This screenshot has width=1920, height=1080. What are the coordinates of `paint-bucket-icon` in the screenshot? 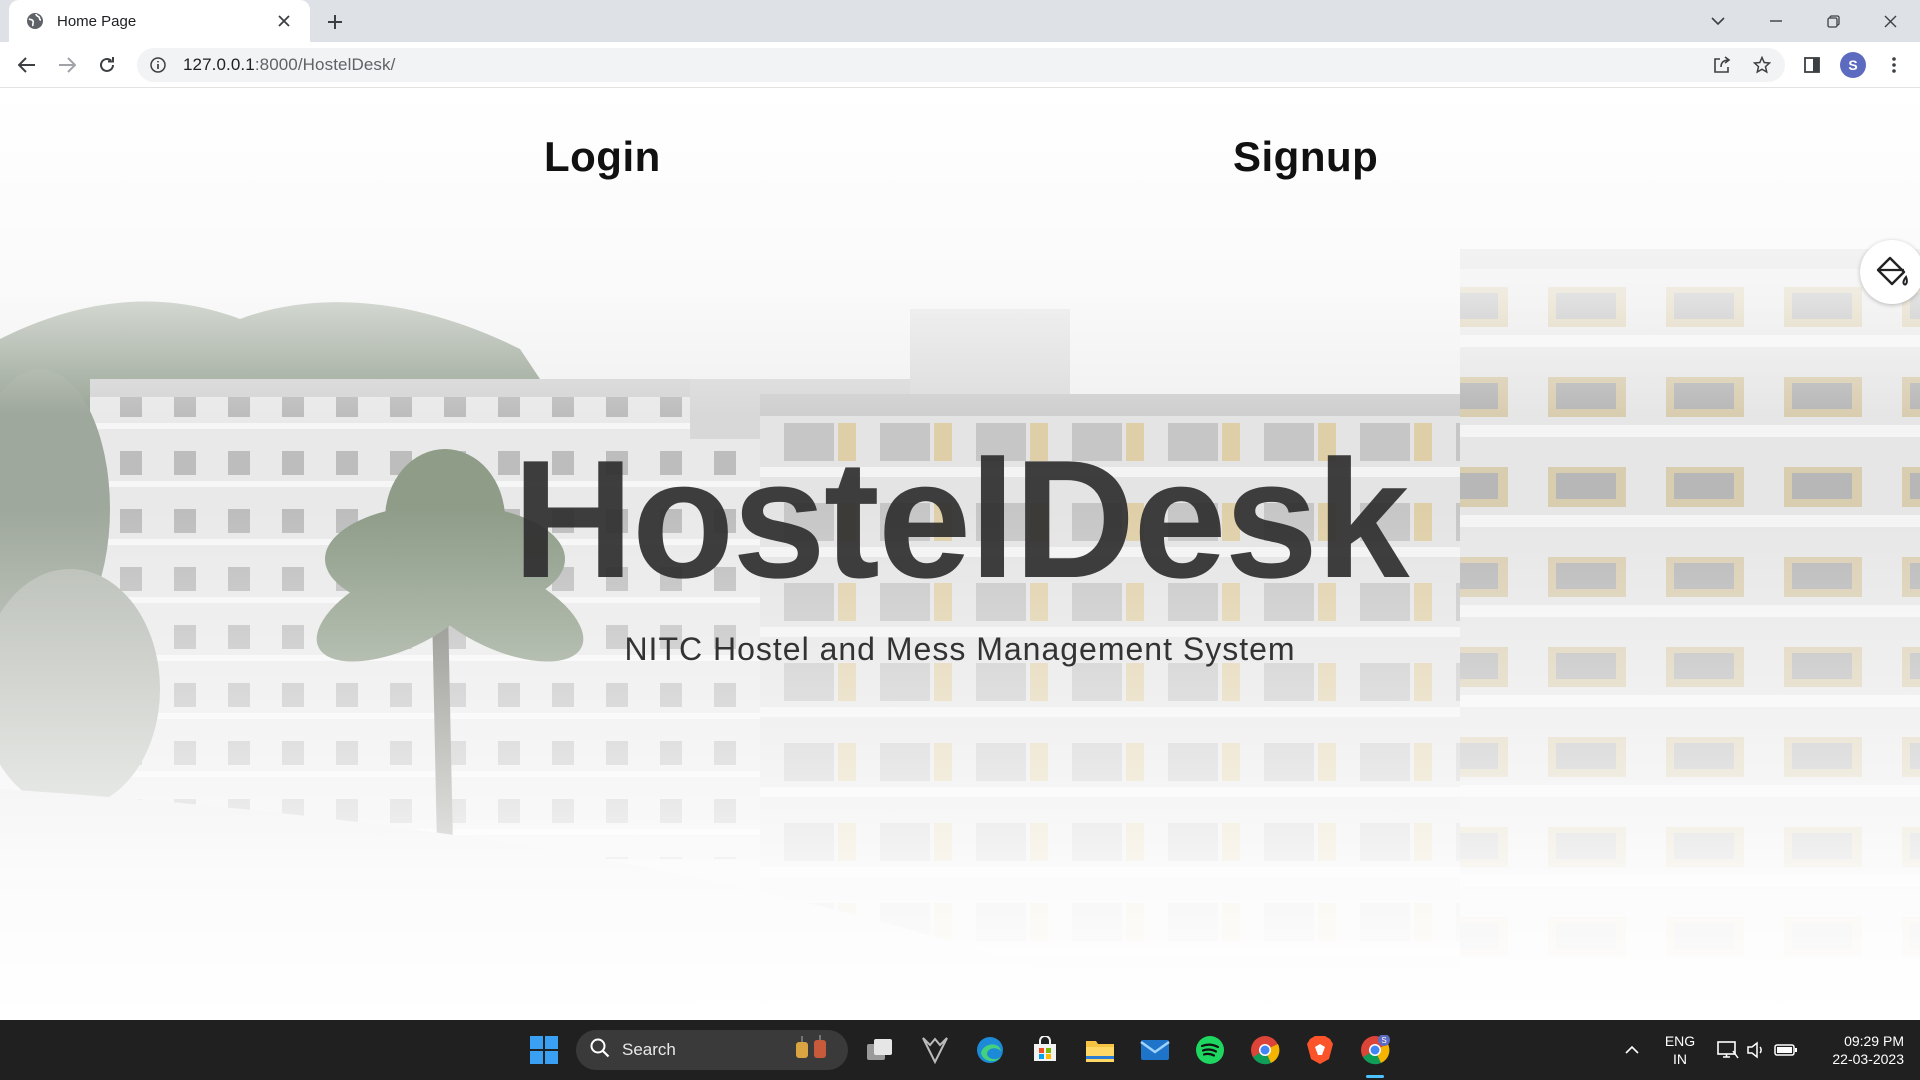 It's located at (1890, 272).